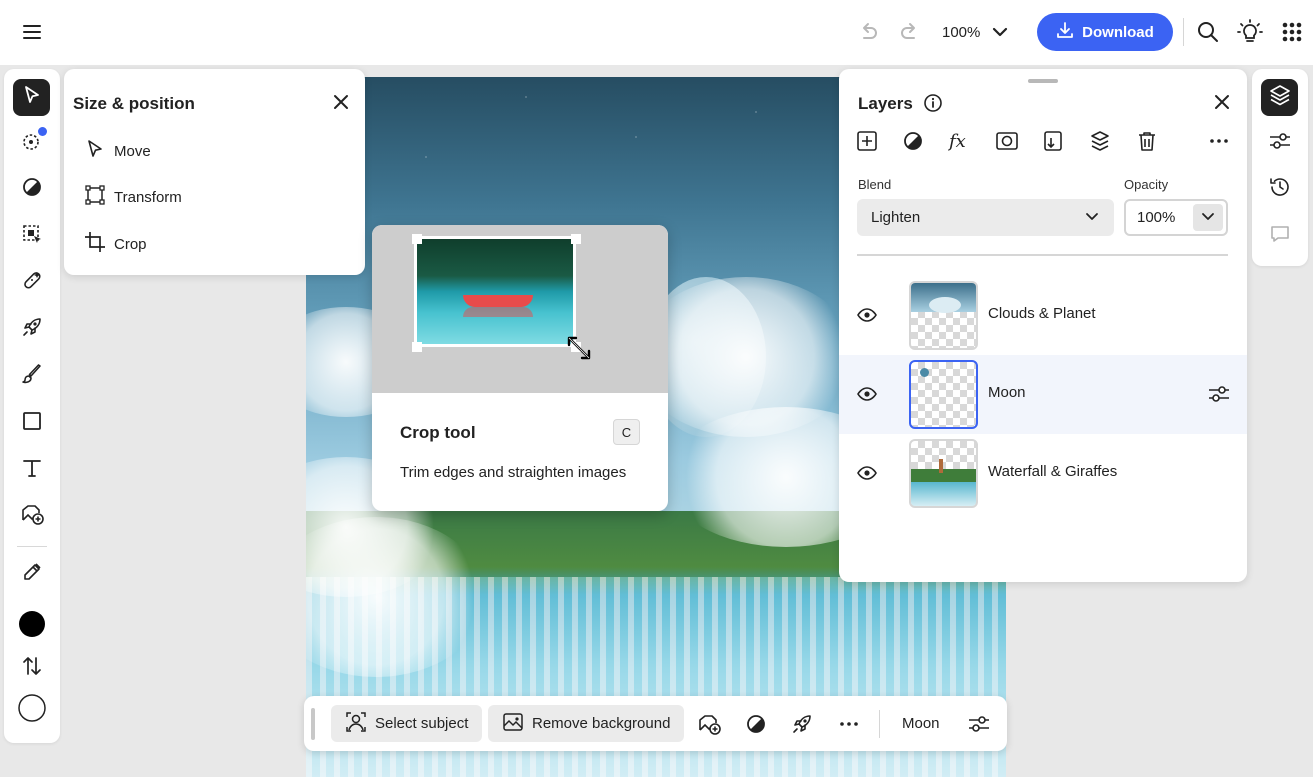 This screenshot has height=777, width=1313. I want to click on taskbar-drag-handle, so click(313, 724).